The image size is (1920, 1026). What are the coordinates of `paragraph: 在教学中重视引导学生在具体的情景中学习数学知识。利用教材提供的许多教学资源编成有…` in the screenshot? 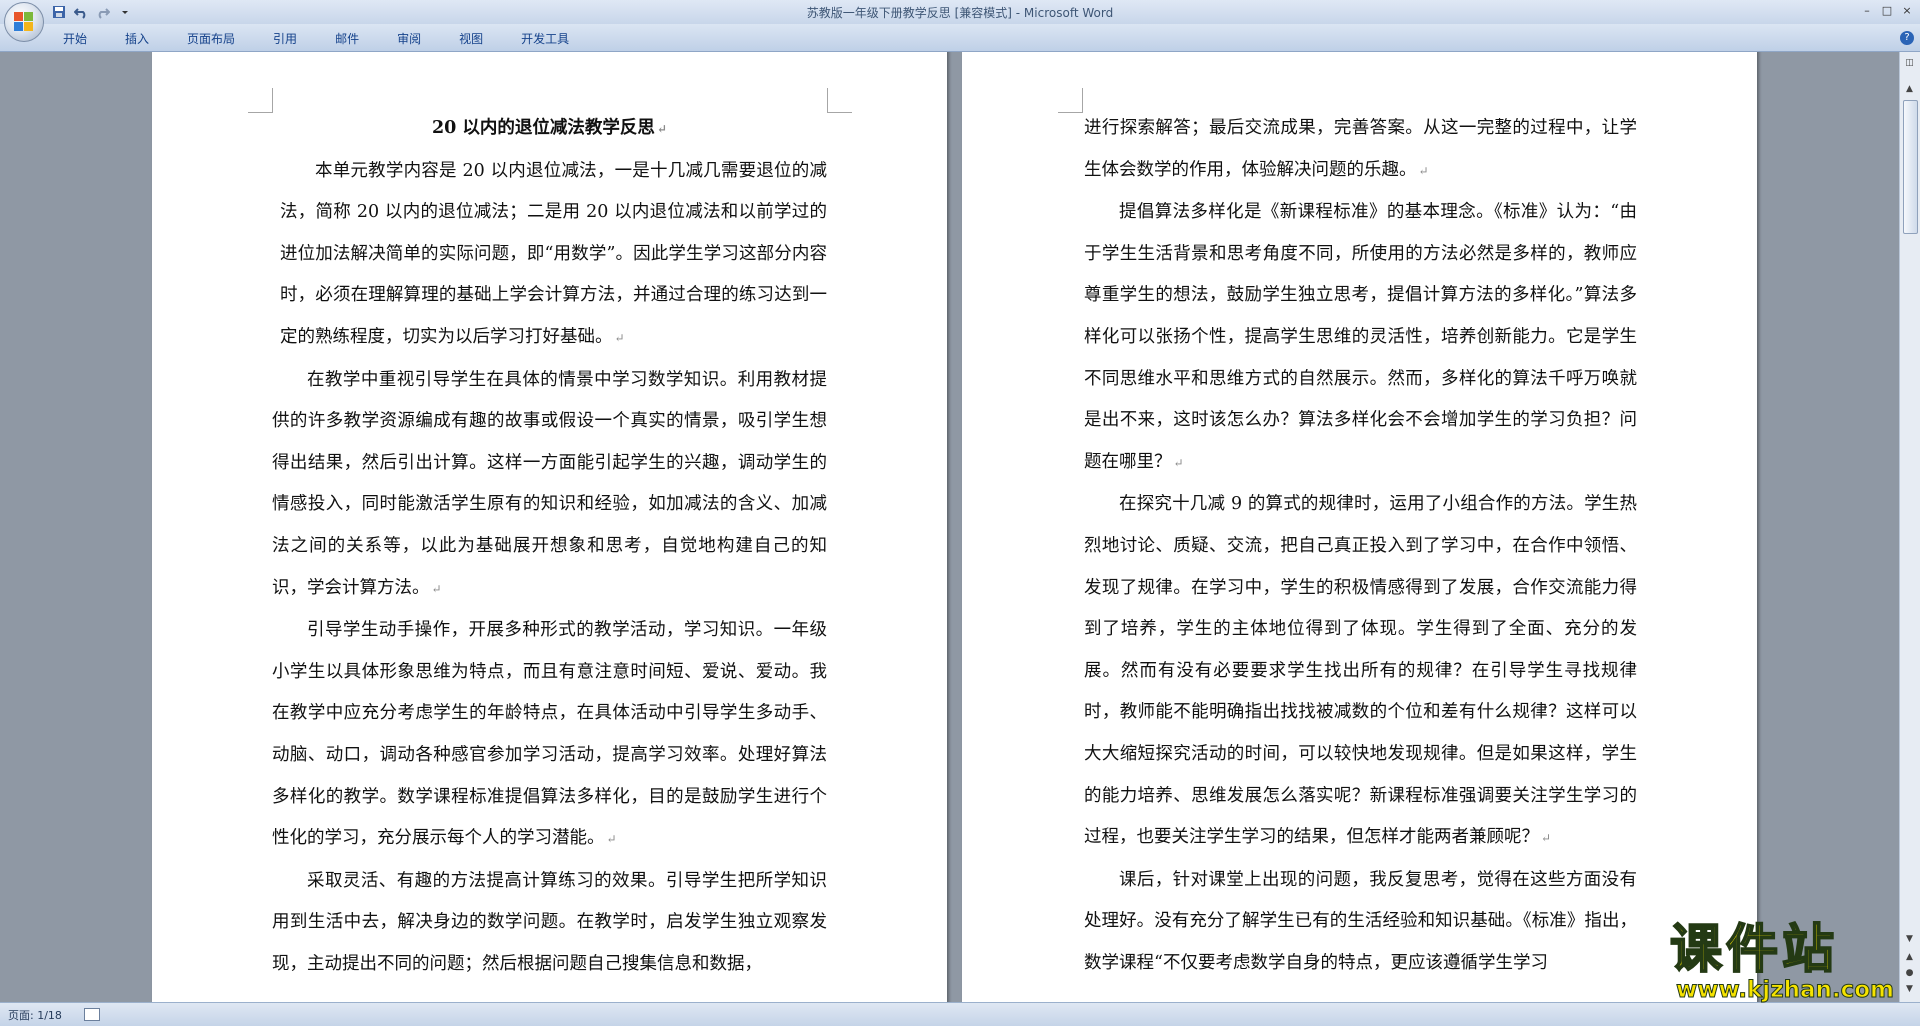 It's located at (549, 483).